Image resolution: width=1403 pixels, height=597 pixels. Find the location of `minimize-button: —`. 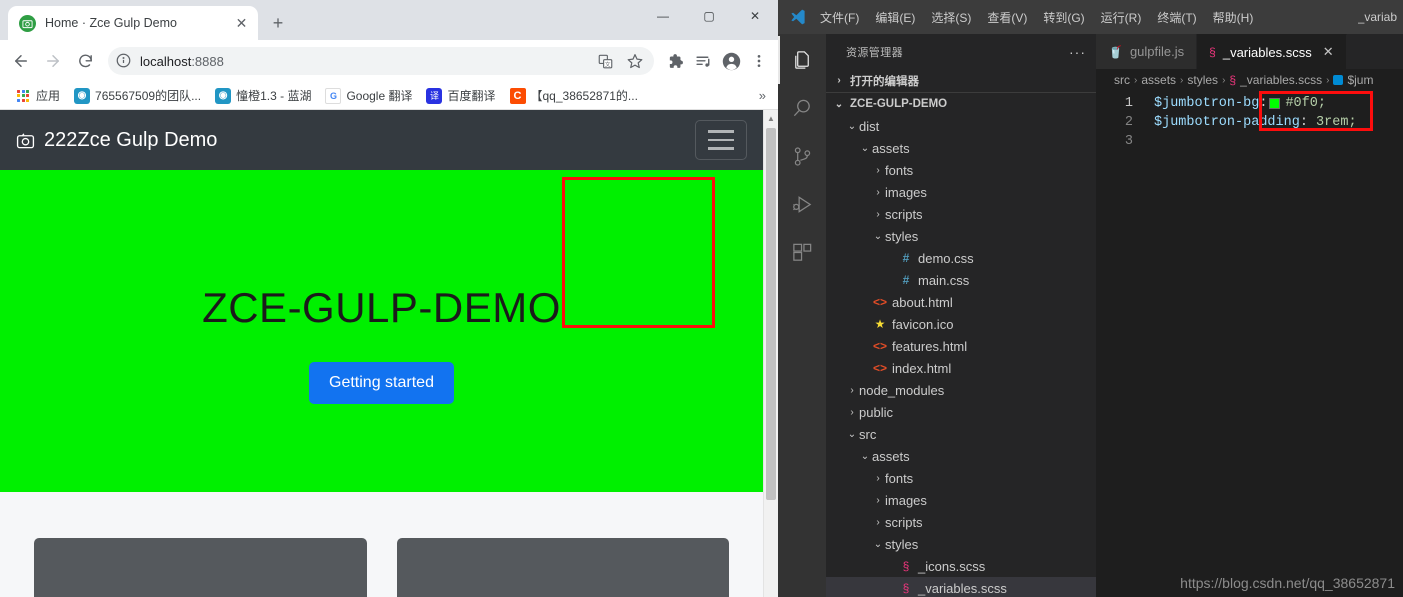

minimize-button: — is located at coordinates (663, 16).